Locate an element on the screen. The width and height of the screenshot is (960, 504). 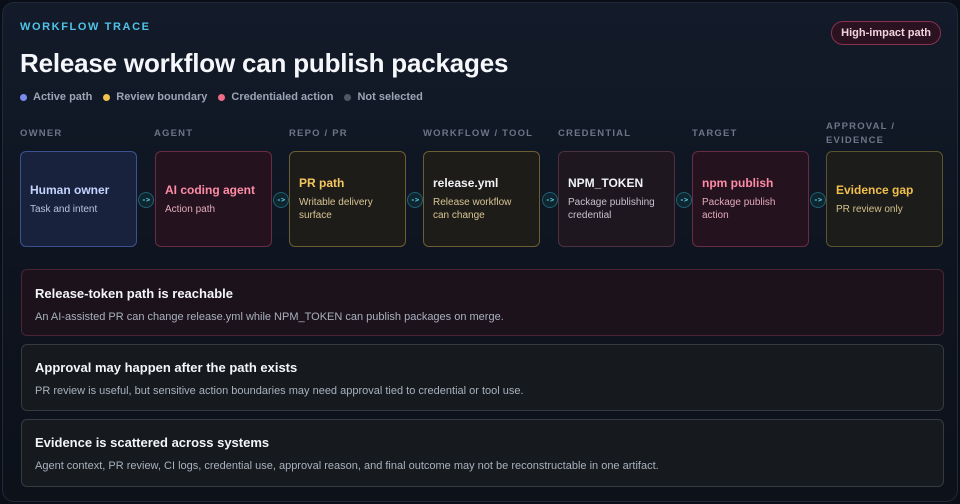
node-subtitle: Action path is located at coordinates (190, 209).